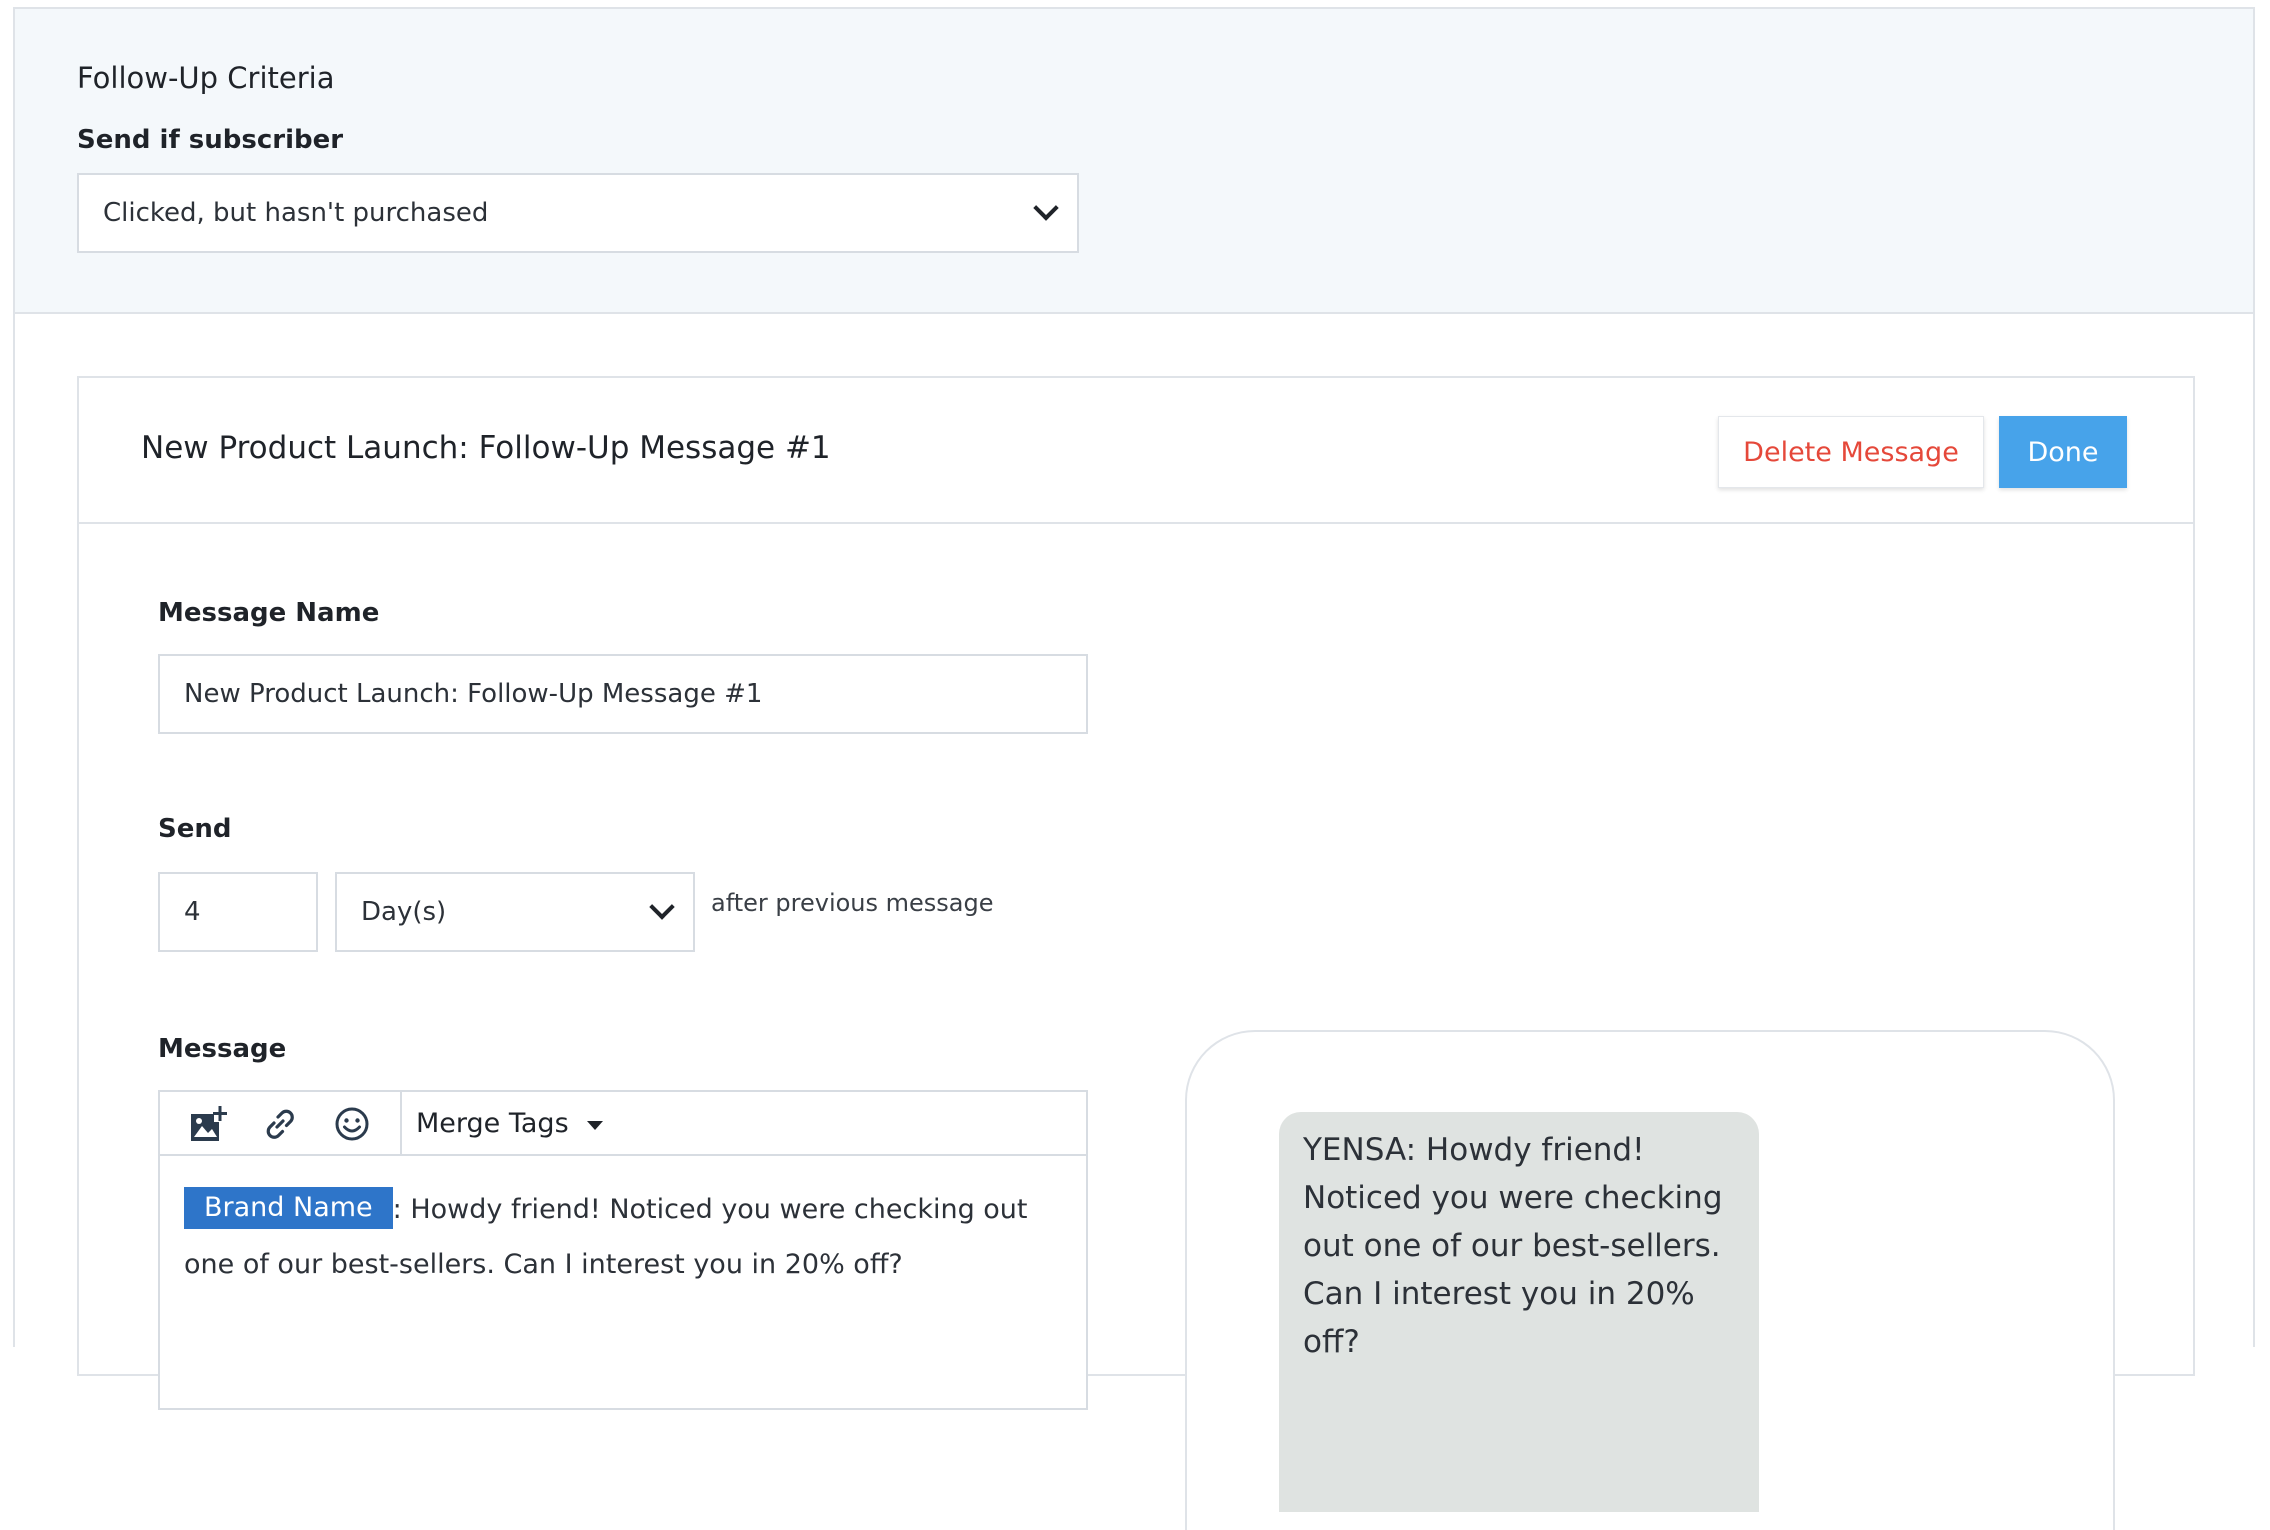 Image resolution: width=2270 pixels, height=1530 pixels. What do you see at coordinates (222, 1049) in the screenshot?
I see `message-label: Message` at bounding box center [222, 1049].